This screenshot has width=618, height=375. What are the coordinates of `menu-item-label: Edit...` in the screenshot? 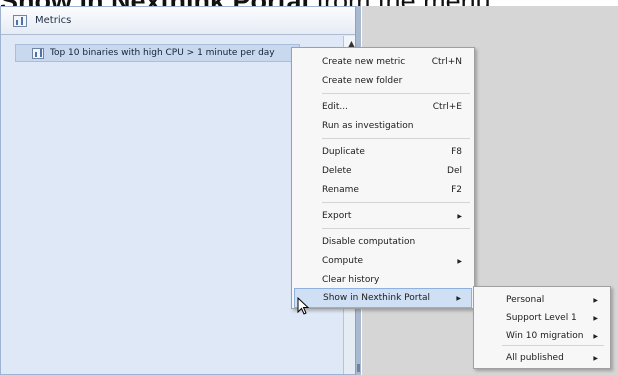 It's located at (335, 107).